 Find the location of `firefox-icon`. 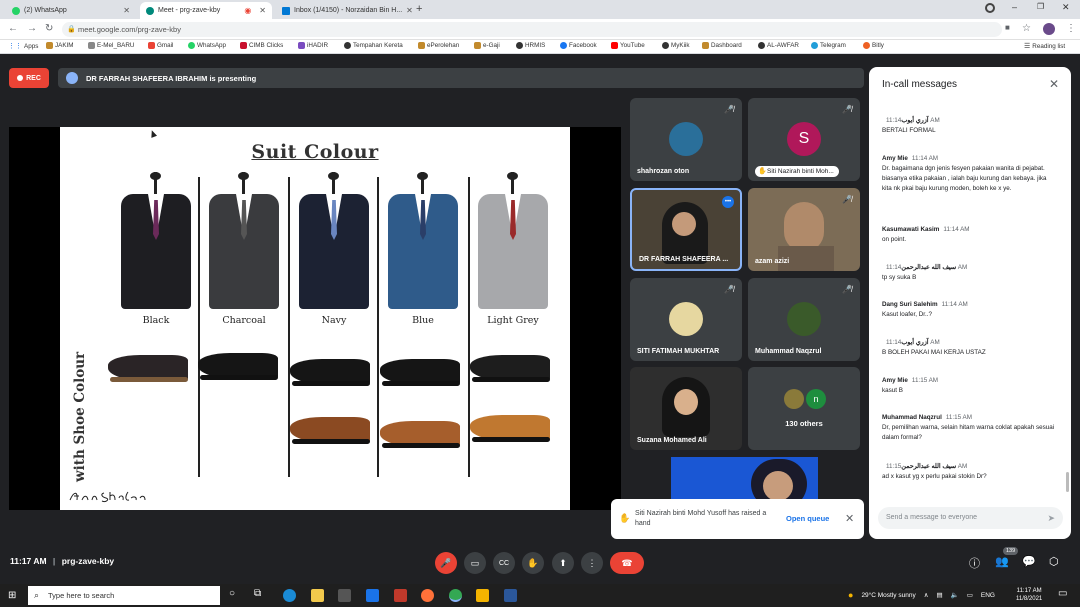

firefox-icon is located at coordinates (427, 595).